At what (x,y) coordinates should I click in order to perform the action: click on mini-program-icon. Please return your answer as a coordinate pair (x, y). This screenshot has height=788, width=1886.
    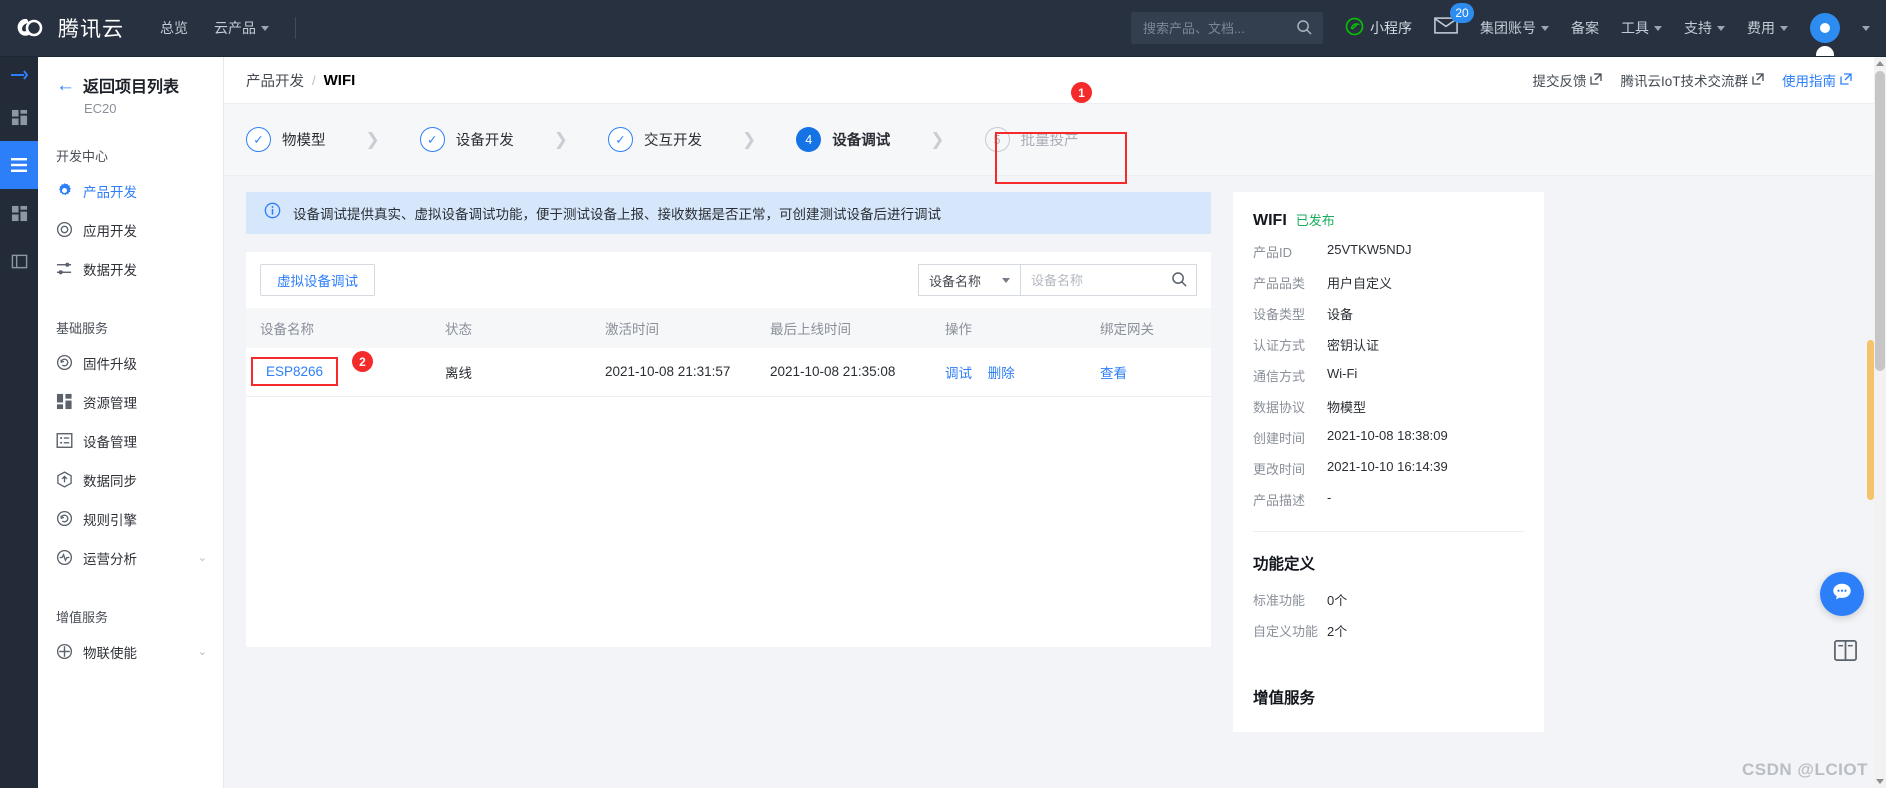
    Looking at the image, I should click on (1354, 28).